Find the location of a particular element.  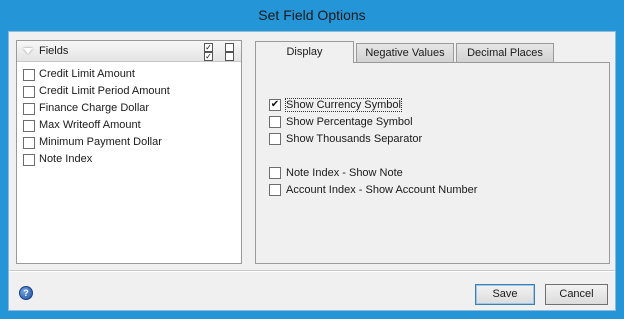

field-item: Credit Limit Amount is located at coordinates (130, 75).